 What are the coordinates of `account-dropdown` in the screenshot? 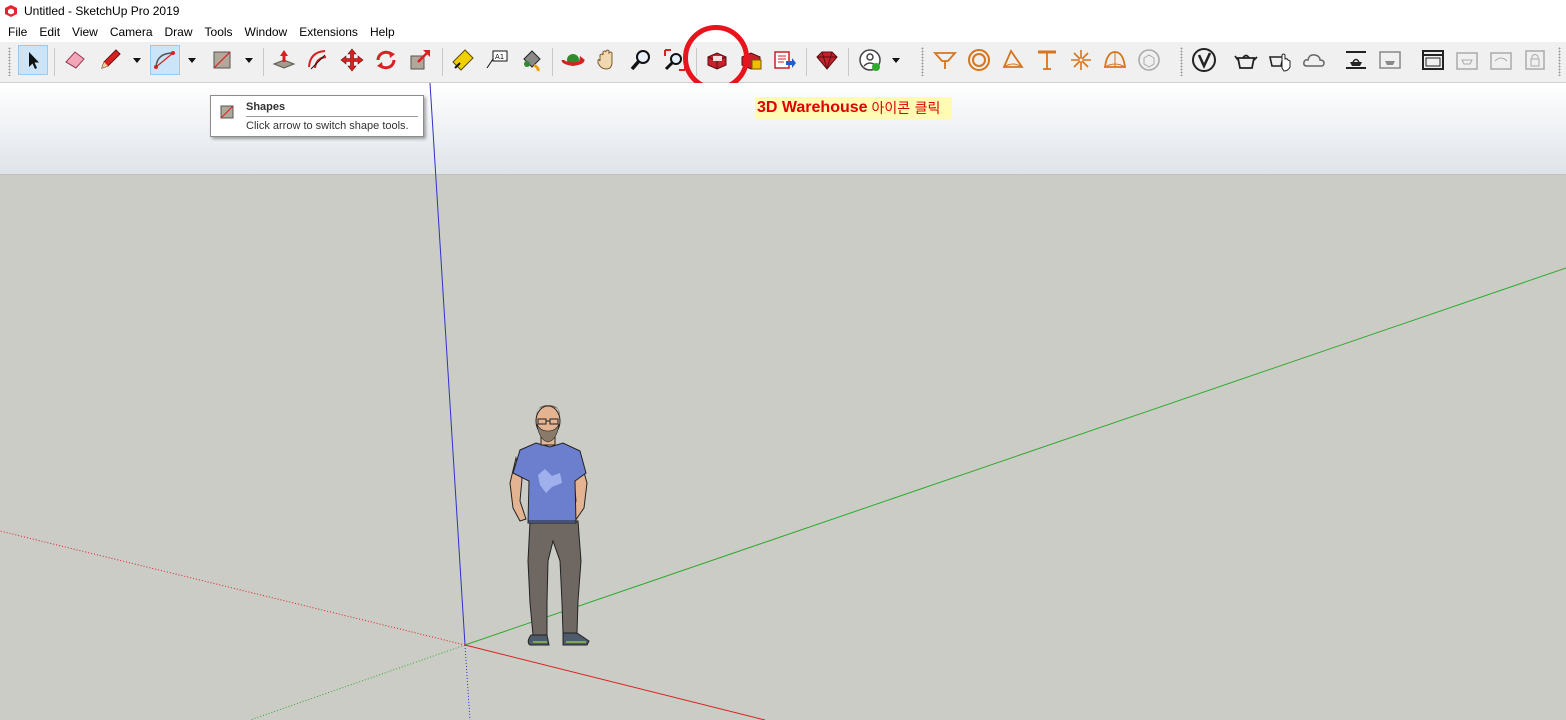 It's located at (896, 60).